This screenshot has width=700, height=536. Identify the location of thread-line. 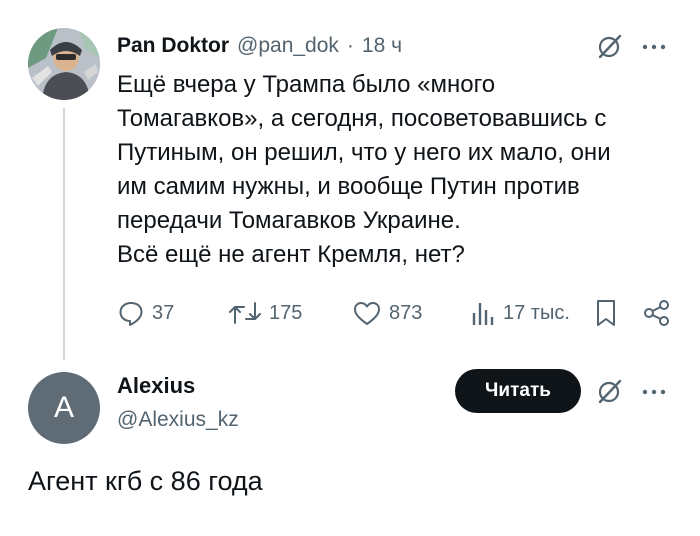
(64, 234).